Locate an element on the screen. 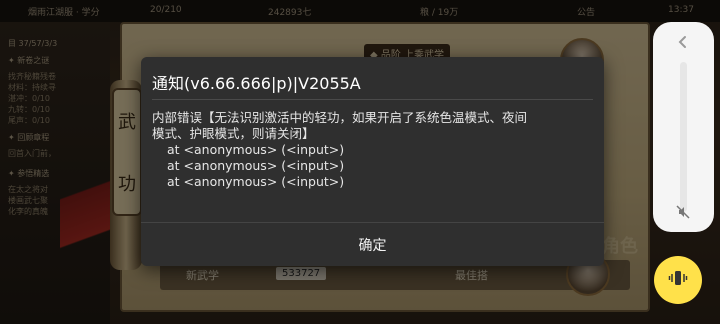  vibrate-button is located at coordinates (678, 280).